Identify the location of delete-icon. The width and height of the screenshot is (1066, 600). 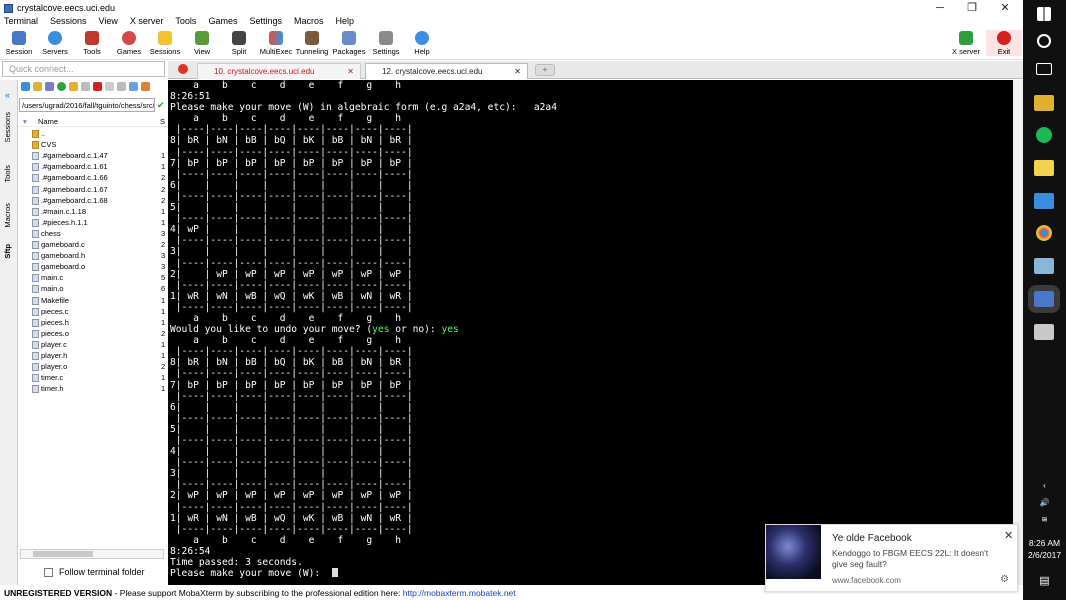
(97, 86).